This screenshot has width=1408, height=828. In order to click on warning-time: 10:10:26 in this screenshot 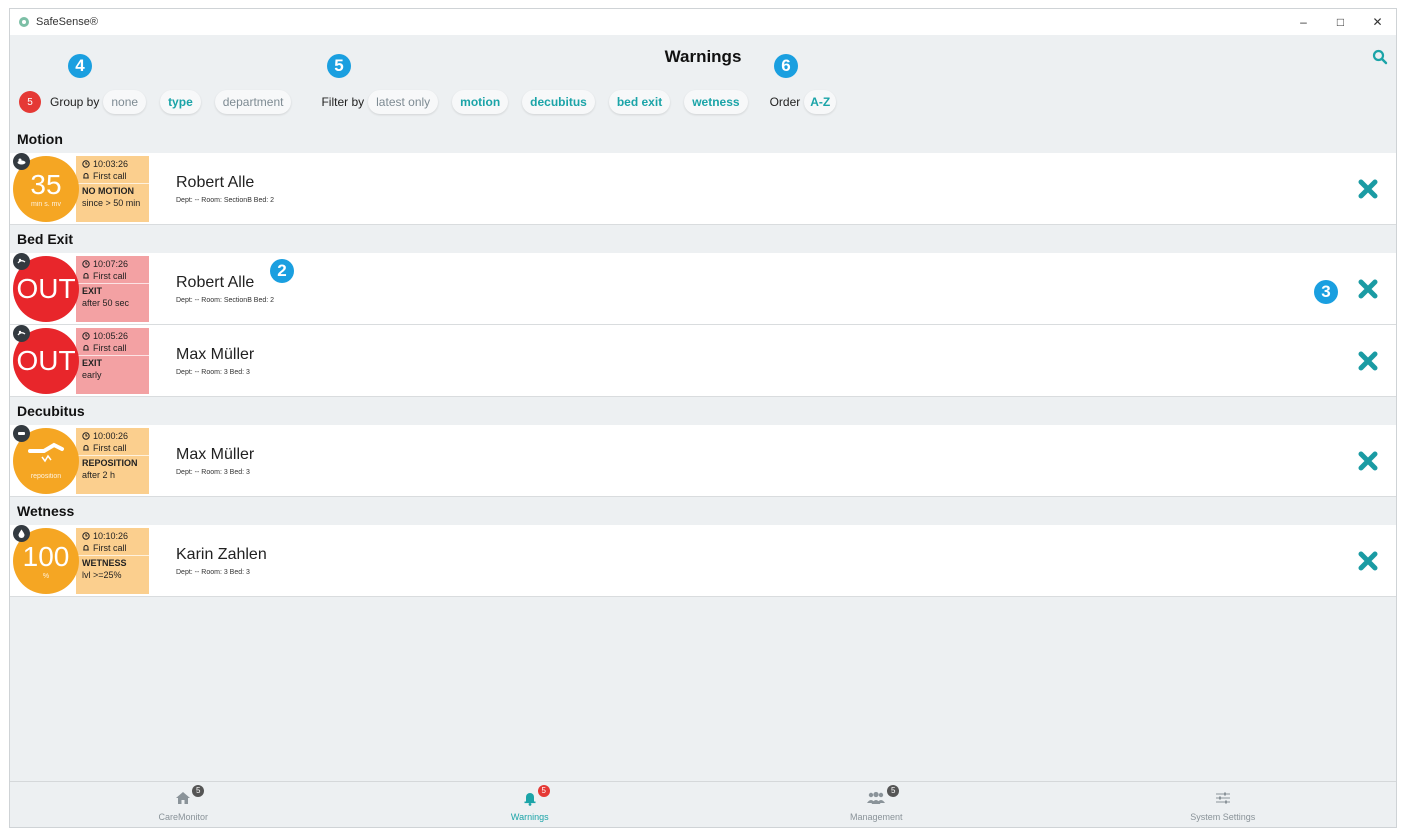, I will do `click(115, 536)`.